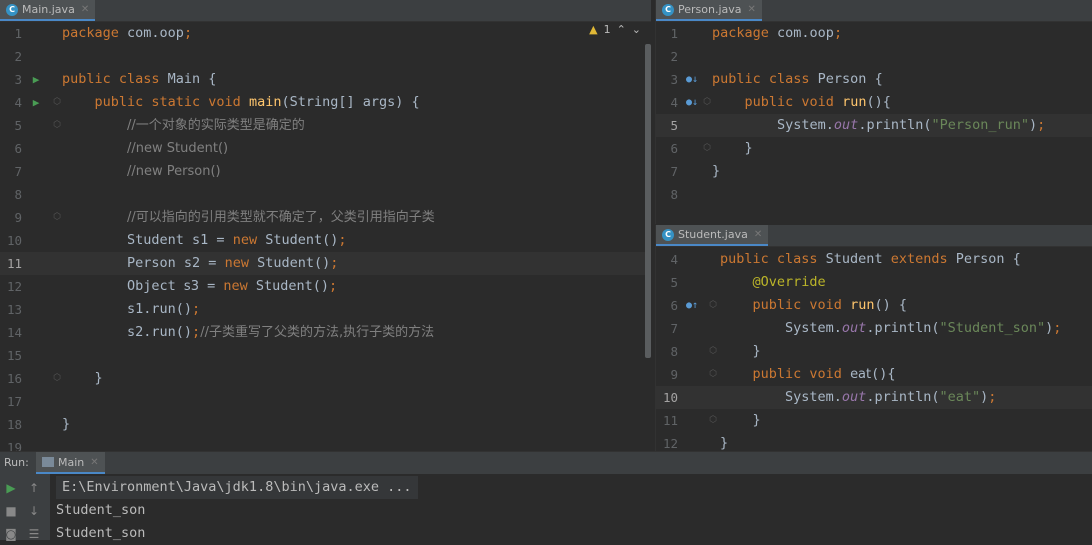 The image size is (1092, 545). I want to click on scroll-down-icon: ↓, so click(34, 511).